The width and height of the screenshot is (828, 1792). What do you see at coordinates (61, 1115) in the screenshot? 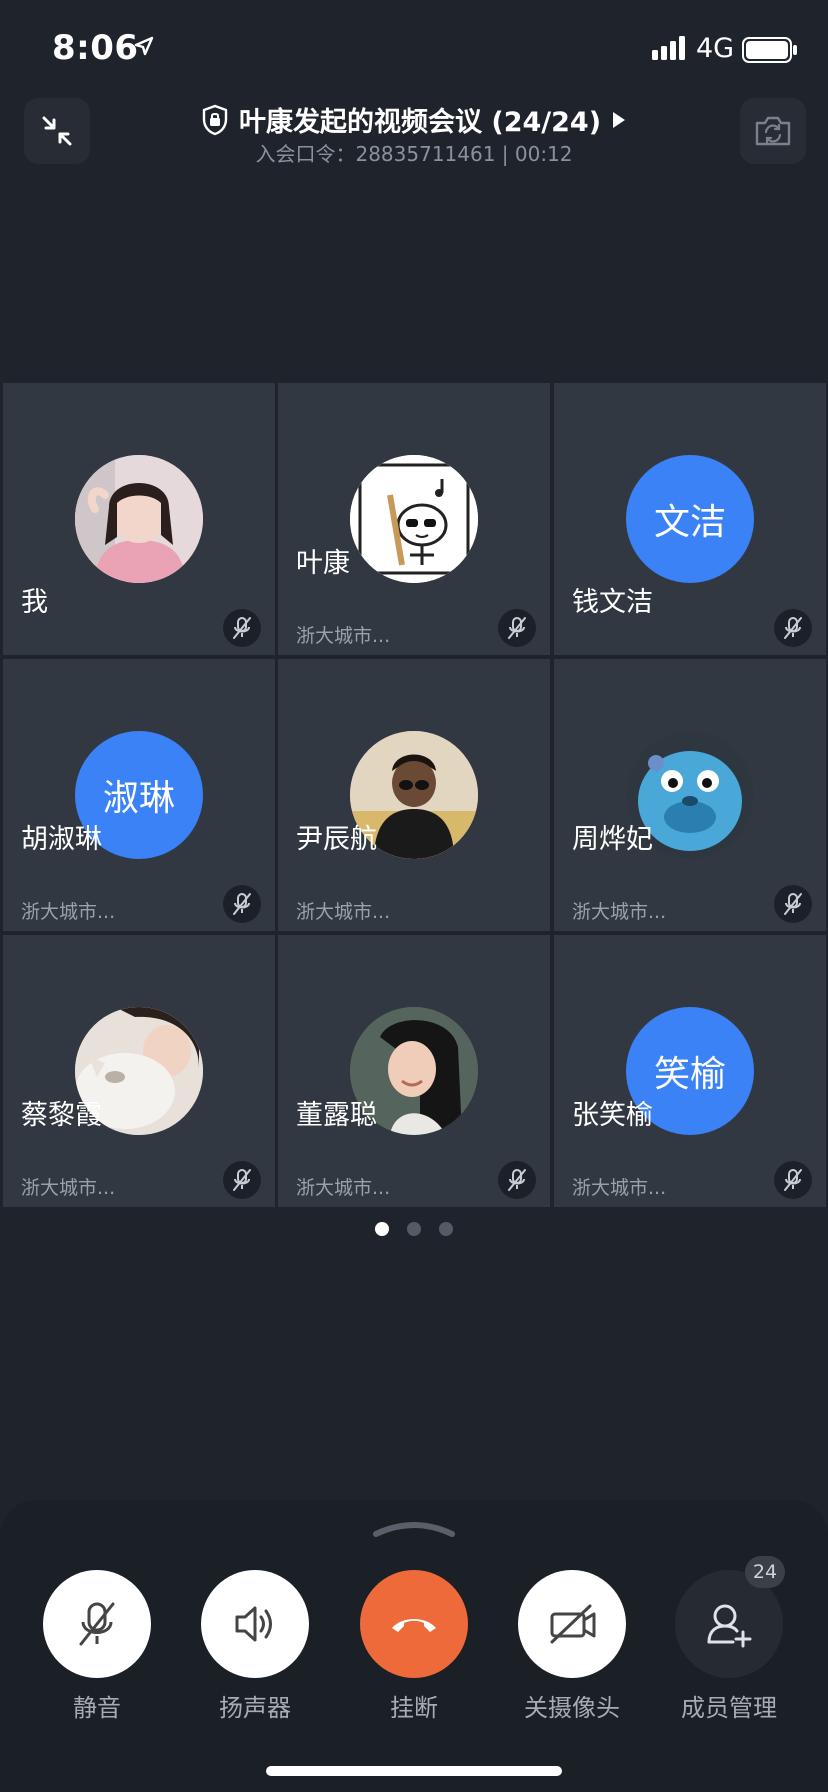
I see `participant-name: 蔡黎霞` at bounding box center [61, 1115].